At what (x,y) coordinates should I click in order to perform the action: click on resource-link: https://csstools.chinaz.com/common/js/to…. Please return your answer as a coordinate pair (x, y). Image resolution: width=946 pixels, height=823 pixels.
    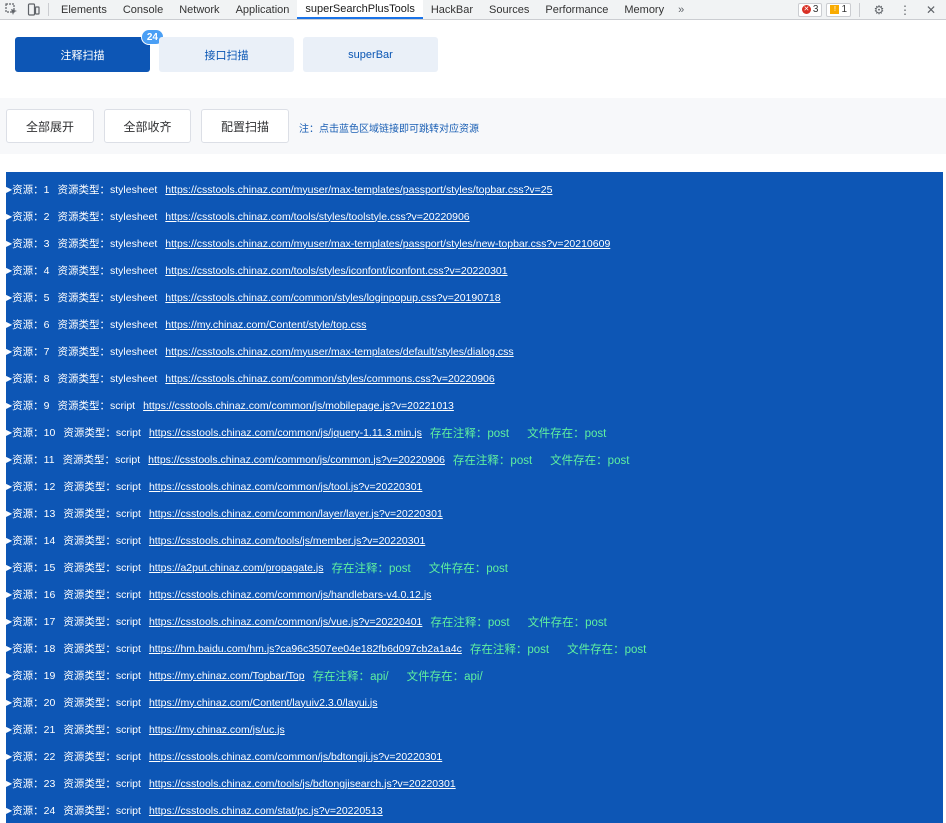
    Looking at the image, I should click on (285, 487).